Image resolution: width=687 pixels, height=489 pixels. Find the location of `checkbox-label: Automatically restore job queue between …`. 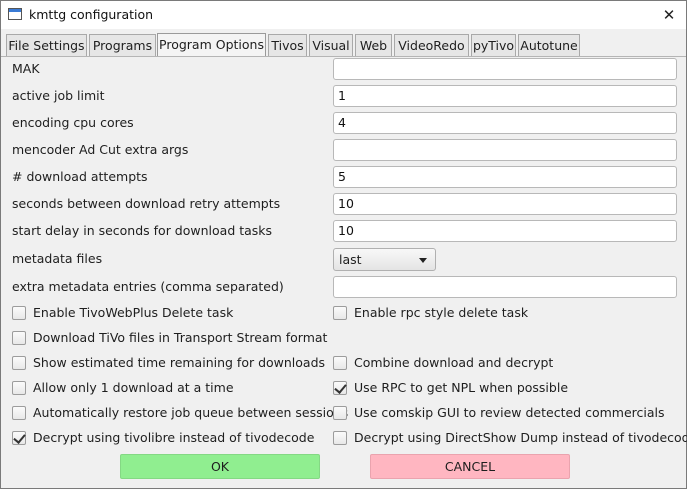

checkbox-label: Automatically restore job queue between … is located at coordinates (191, 412).